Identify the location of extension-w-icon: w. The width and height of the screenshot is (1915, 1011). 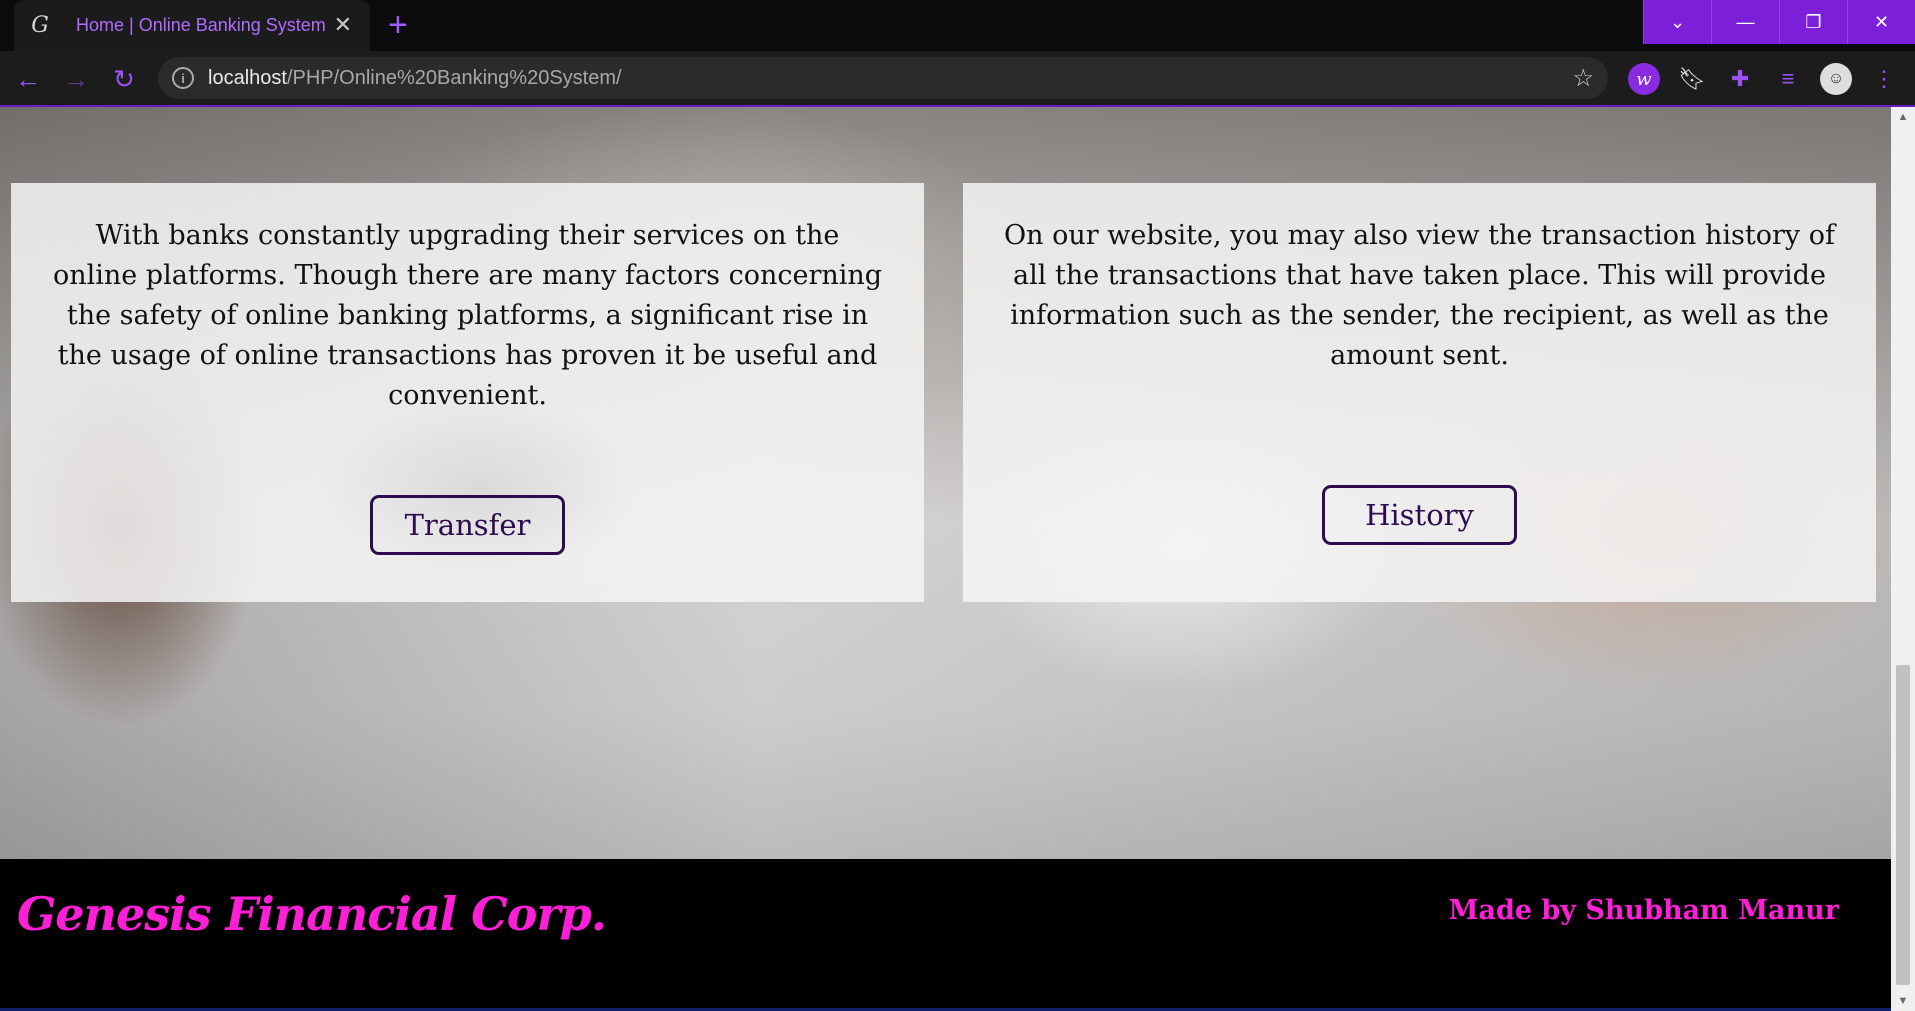
(1644, 79).